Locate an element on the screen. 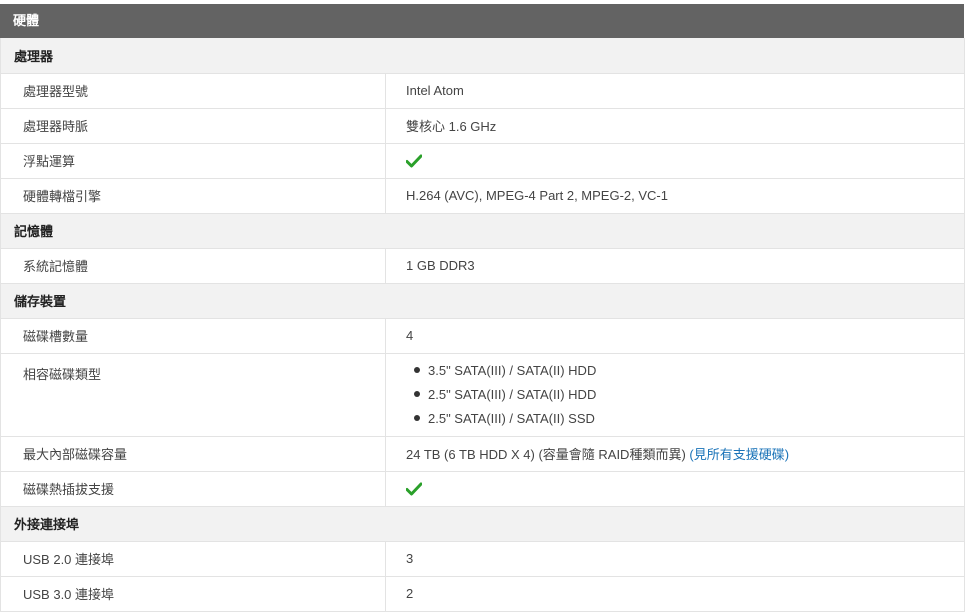 The width and height of the screenshot is (965, 613). supported-drives-link: (見所有支援硬碟) is located at coordinates (739, 454).